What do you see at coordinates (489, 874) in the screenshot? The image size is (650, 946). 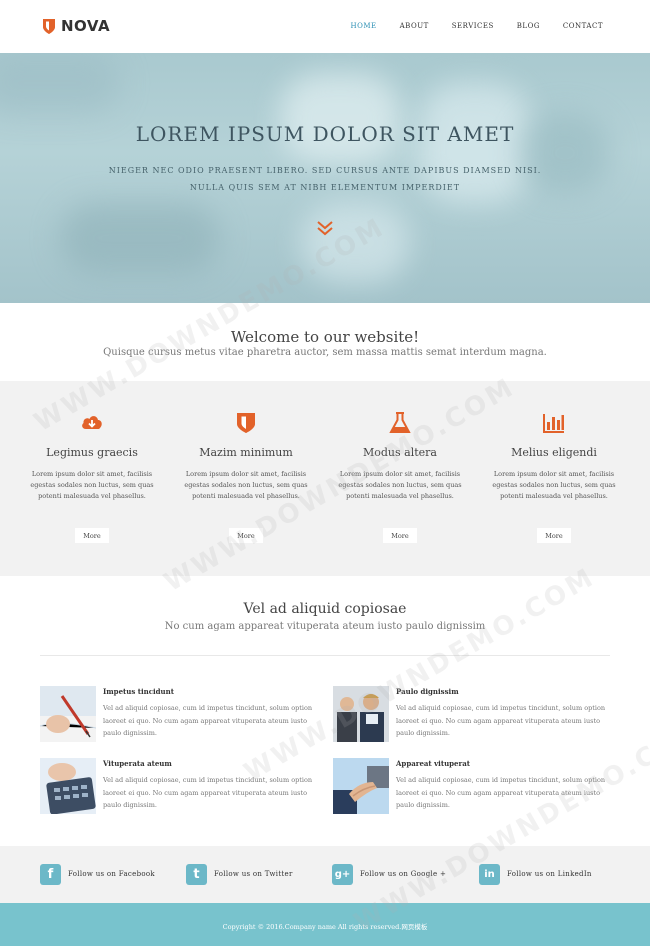 I see `linkedin-icon: in` at bounding box center [489, 874].